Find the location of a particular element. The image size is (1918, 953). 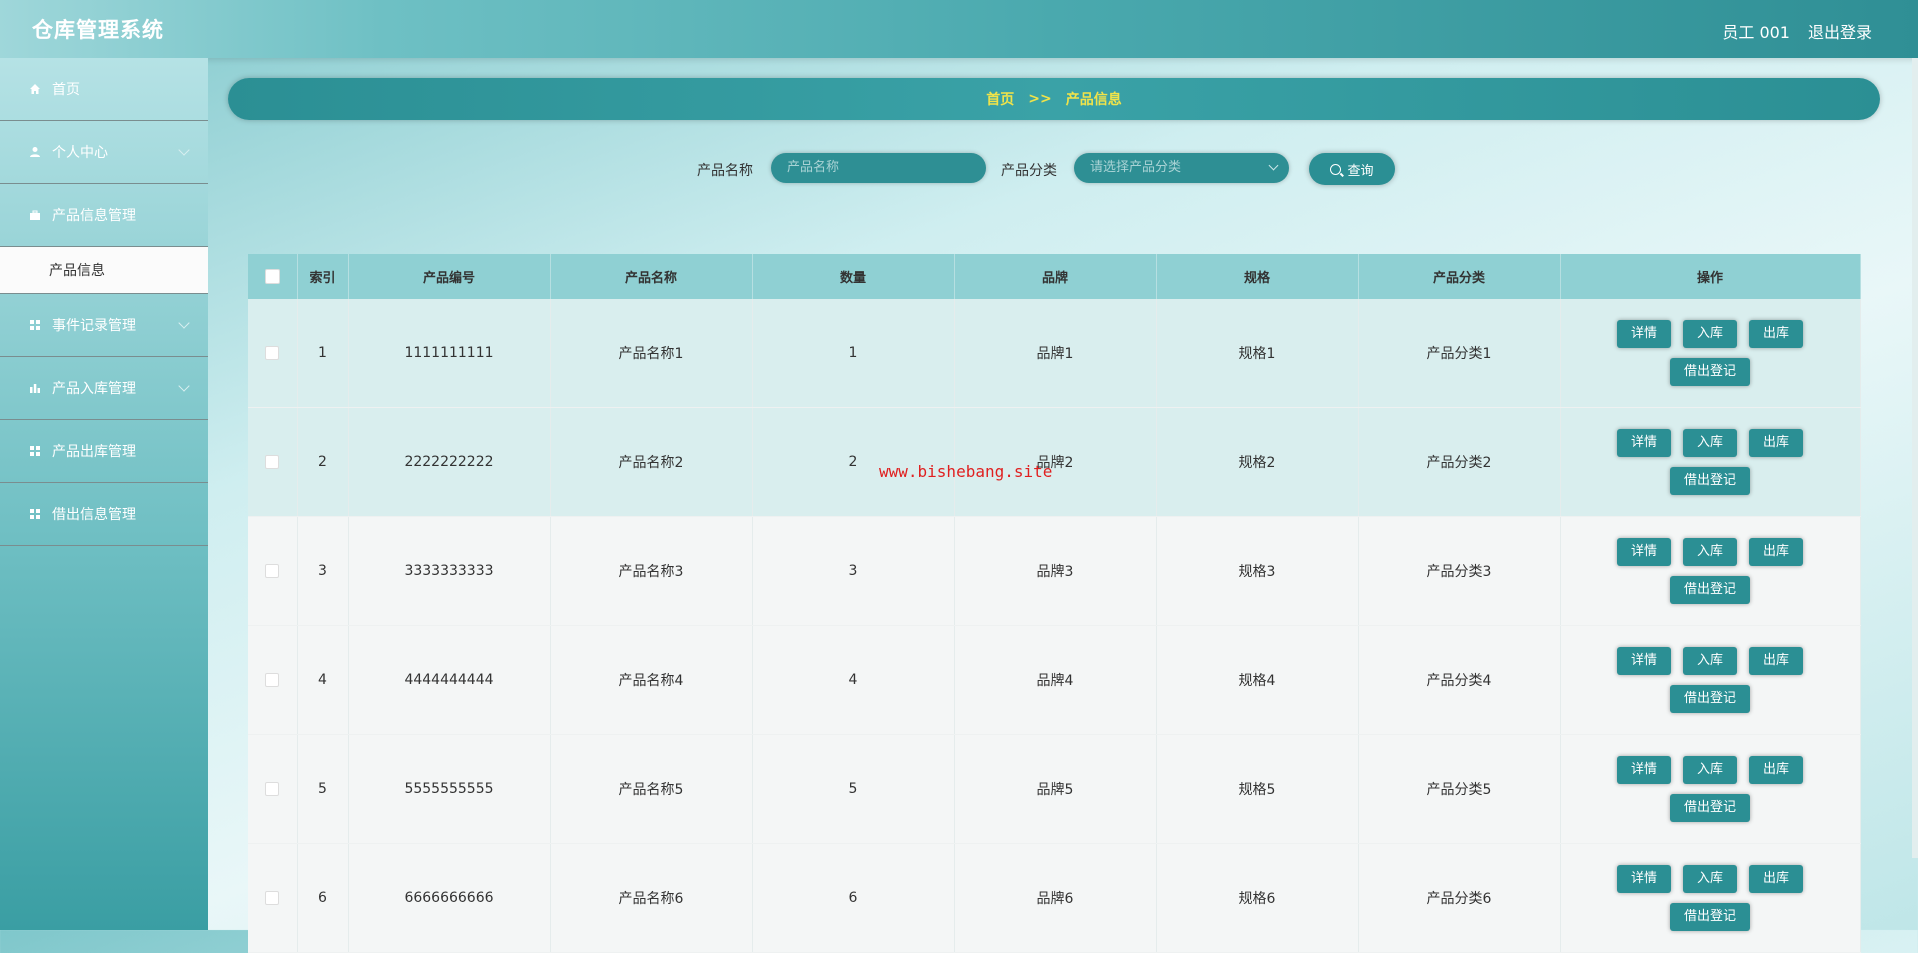

breadcrumb-current: 产品信息 is located at coordinates (1093, 100).